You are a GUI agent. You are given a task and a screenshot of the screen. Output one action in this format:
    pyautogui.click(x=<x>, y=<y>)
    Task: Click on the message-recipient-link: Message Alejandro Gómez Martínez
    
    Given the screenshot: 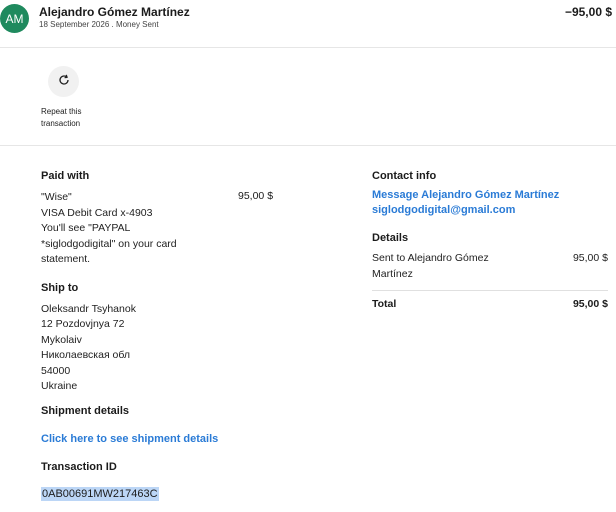 What is the action you would take?
    pyautogui.click(x=490, y=195)
    